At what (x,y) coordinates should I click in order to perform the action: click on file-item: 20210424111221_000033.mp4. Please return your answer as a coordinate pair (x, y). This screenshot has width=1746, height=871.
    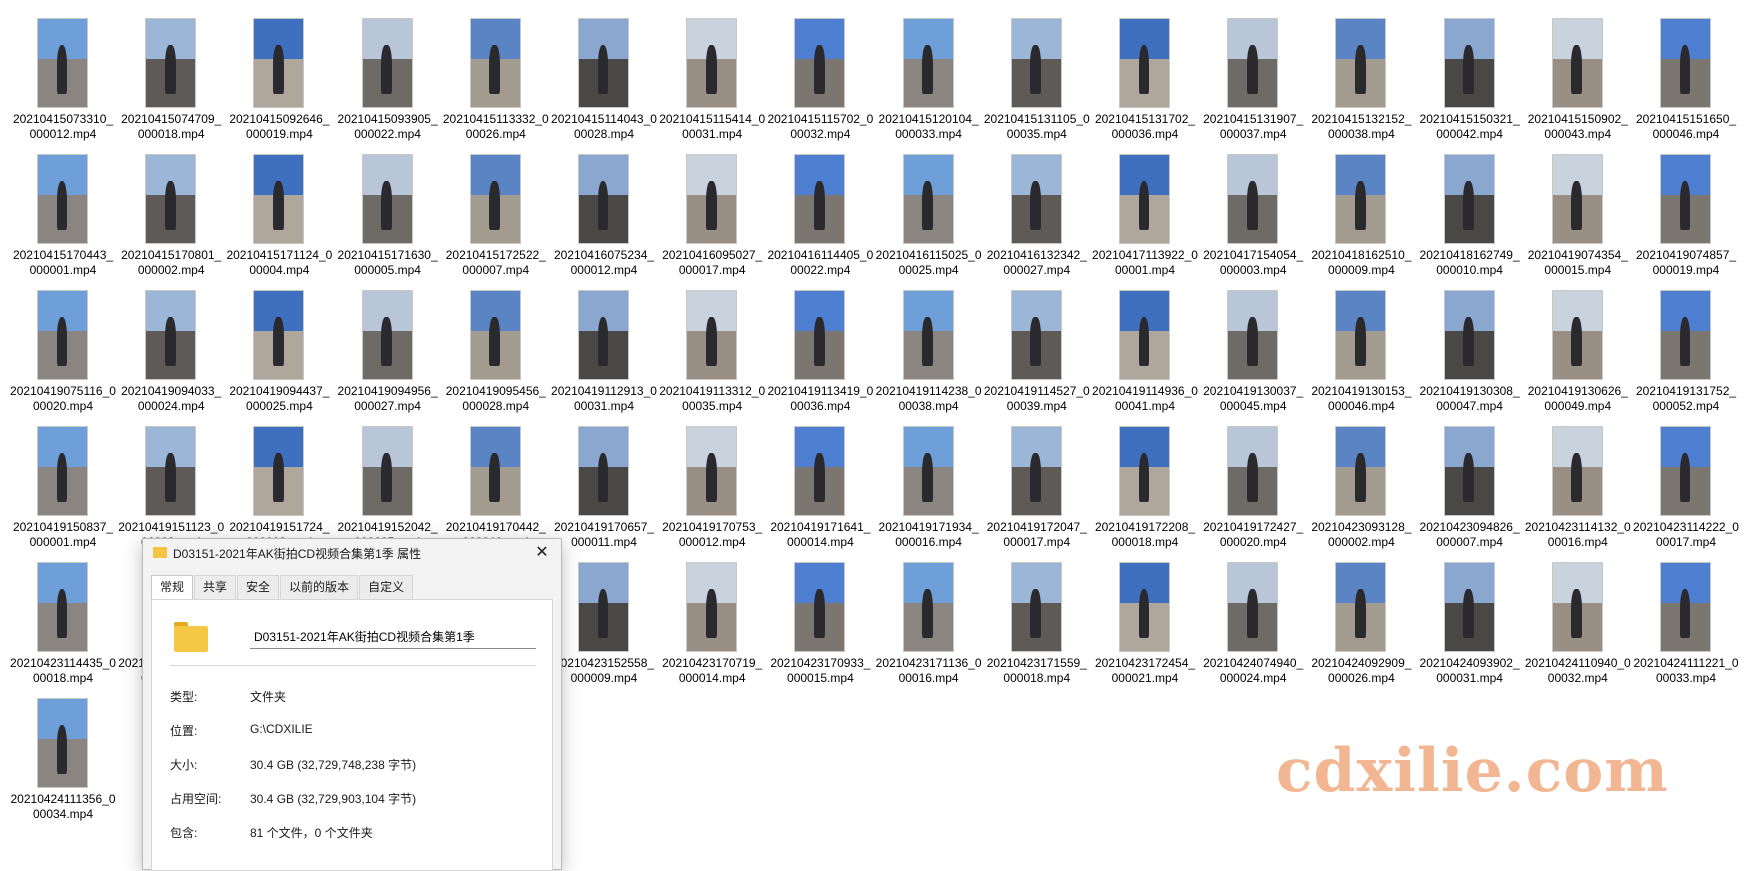
    Looking at the image, I should click on (1686, 614).